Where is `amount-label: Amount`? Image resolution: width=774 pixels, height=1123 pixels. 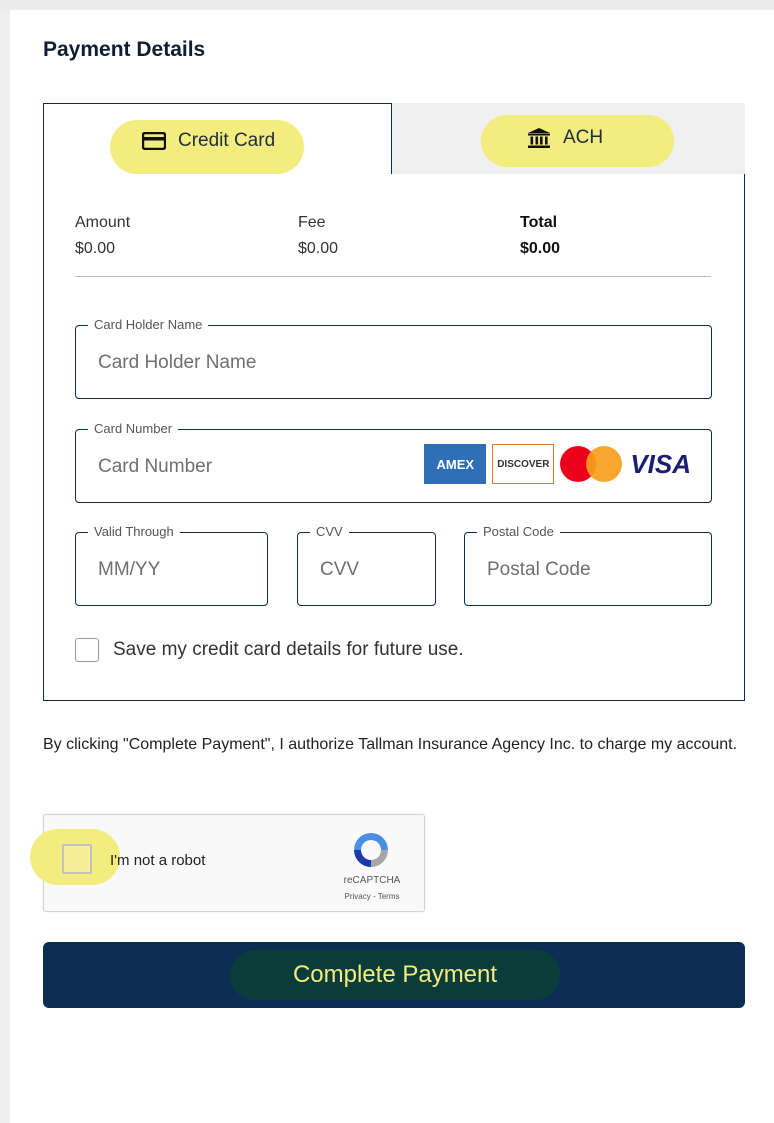
amount-label: Amount is located at coordinates (103, 222).